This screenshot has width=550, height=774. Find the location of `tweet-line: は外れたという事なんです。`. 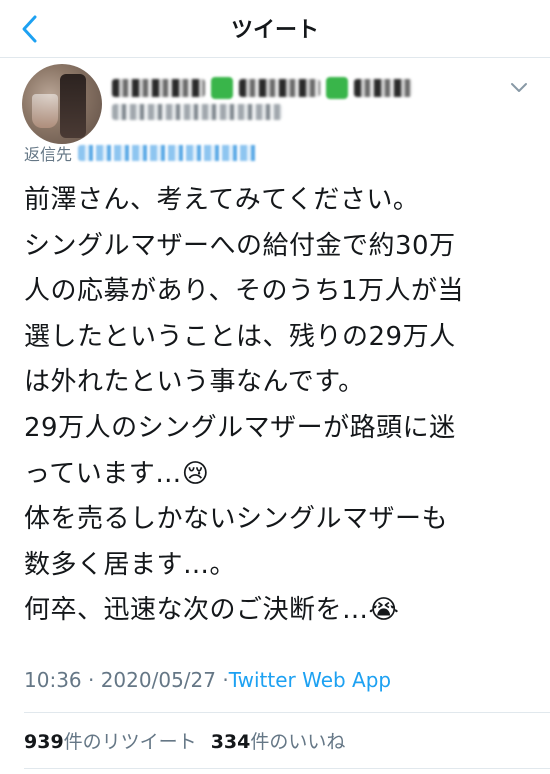

tweet-line: は外れたという事なんです。 is located at coordinates (194, 382).